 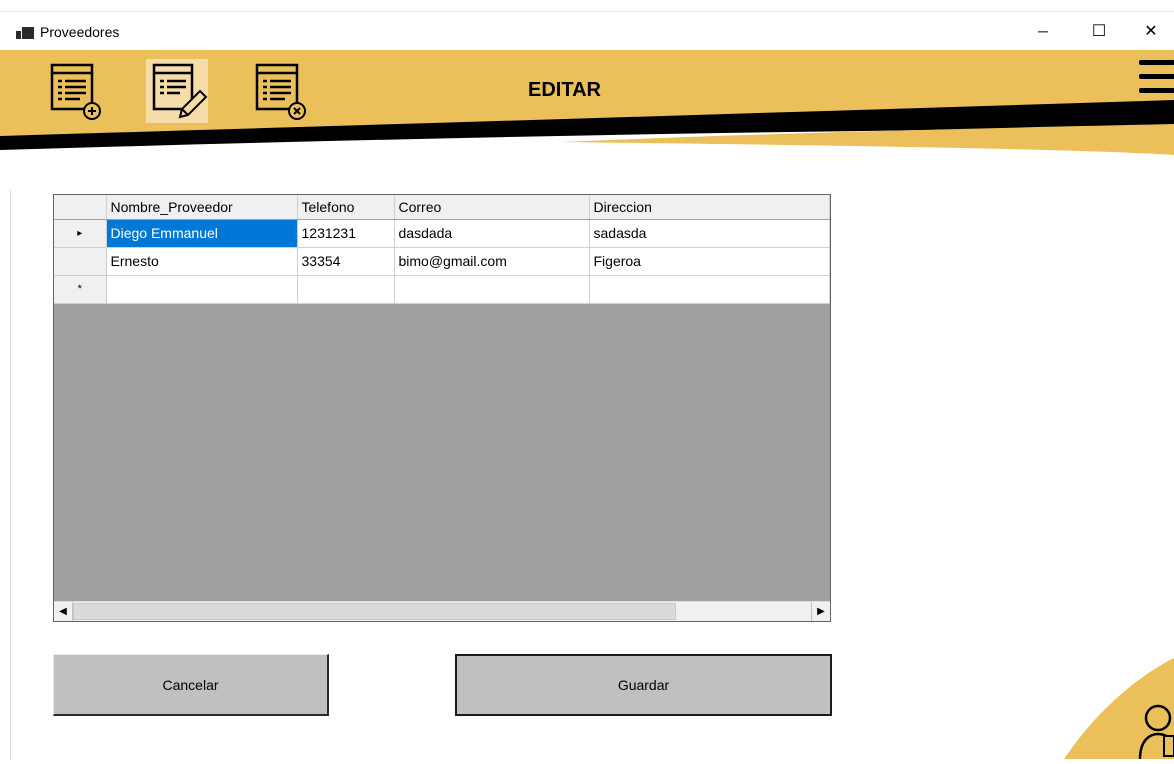 I want to click on scroll-thumb, so click(x=374, y=611).